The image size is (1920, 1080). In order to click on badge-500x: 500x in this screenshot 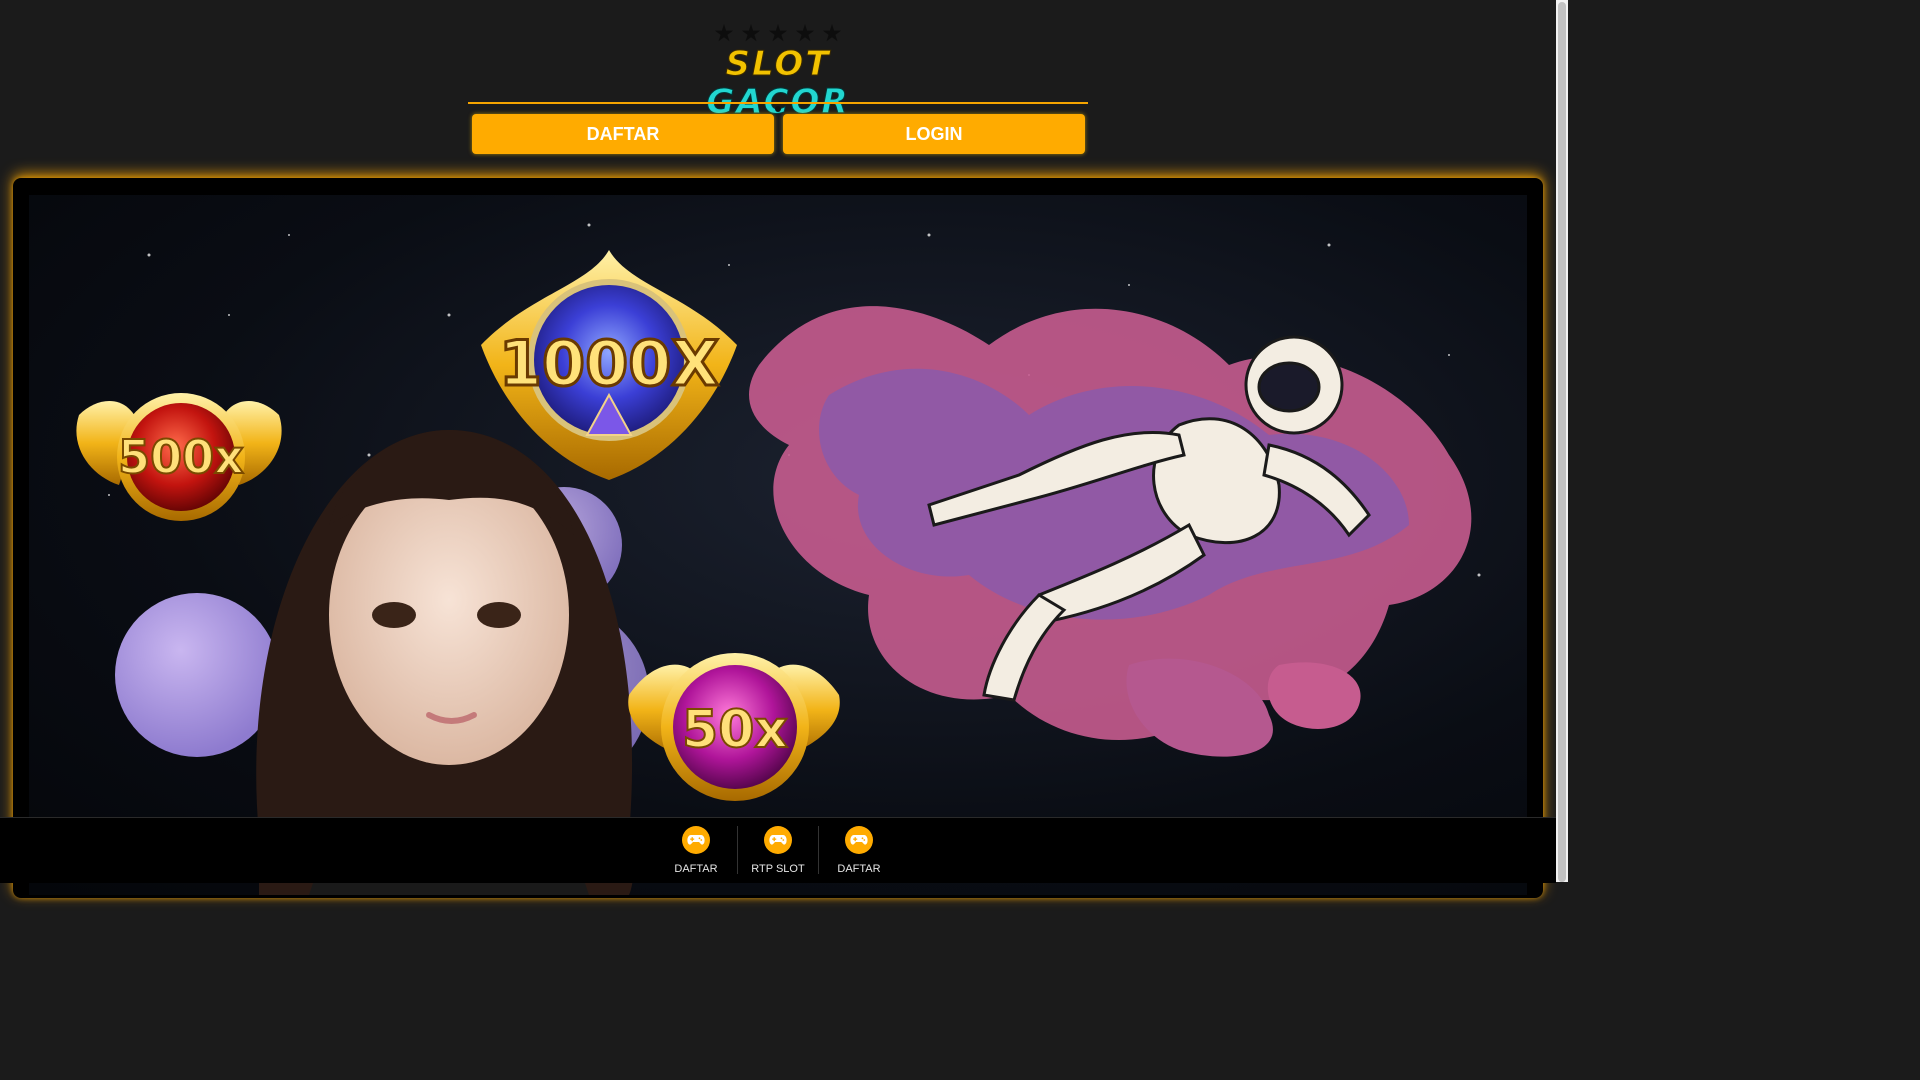, I will do `click(179, 457)`.